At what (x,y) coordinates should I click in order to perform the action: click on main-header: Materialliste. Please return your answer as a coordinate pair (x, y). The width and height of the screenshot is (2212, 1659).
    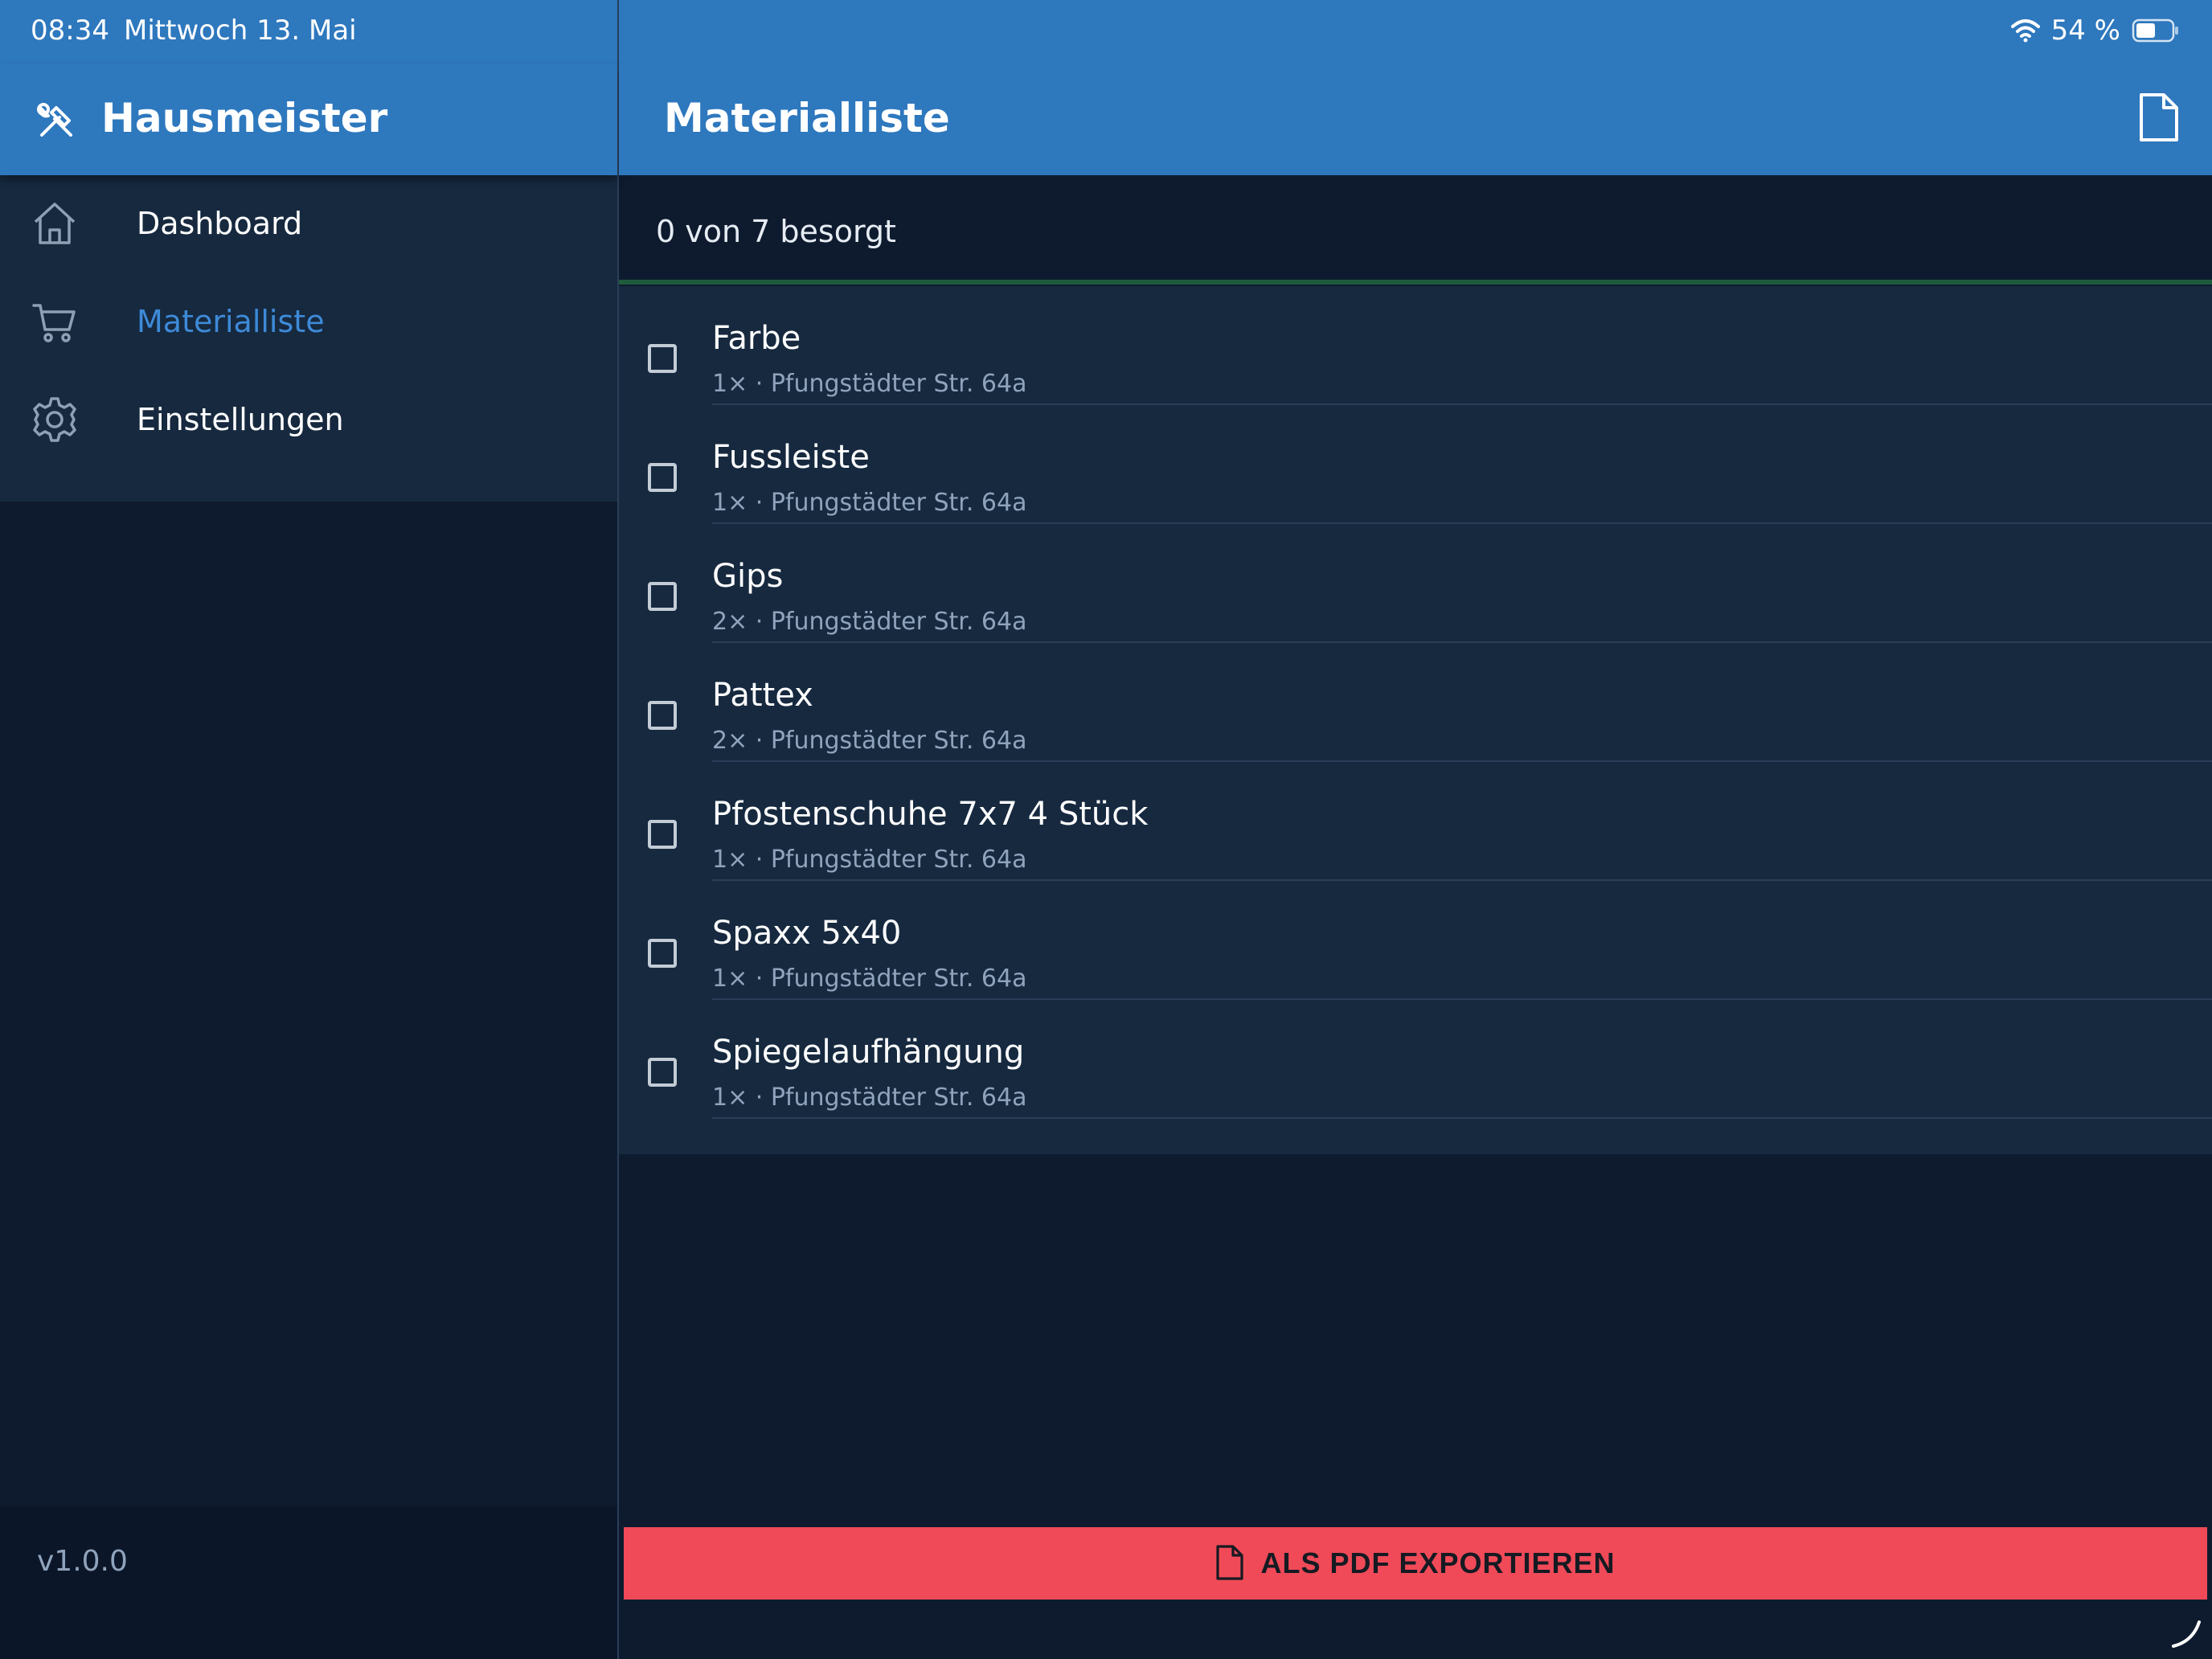
    Looking at the image, I should click on (1415, 119).